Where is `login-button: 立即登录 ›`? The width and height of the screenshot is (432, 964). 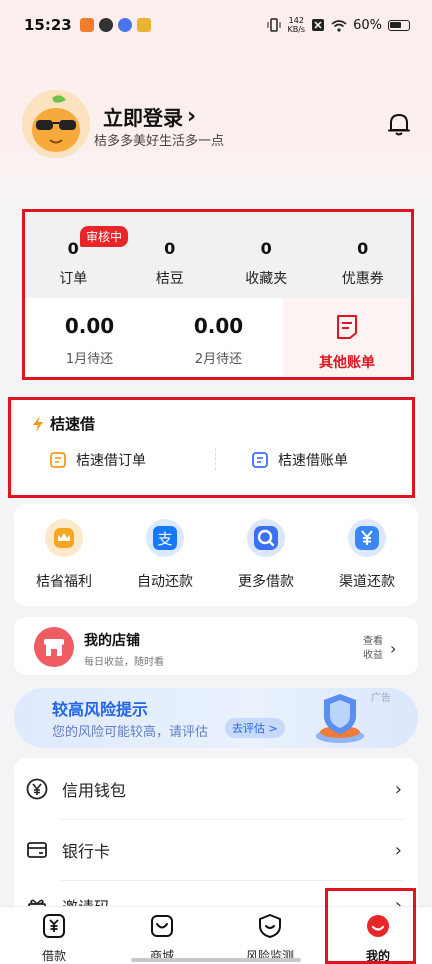
login-button: 立即登录 › is located at coordinates (149, 116).